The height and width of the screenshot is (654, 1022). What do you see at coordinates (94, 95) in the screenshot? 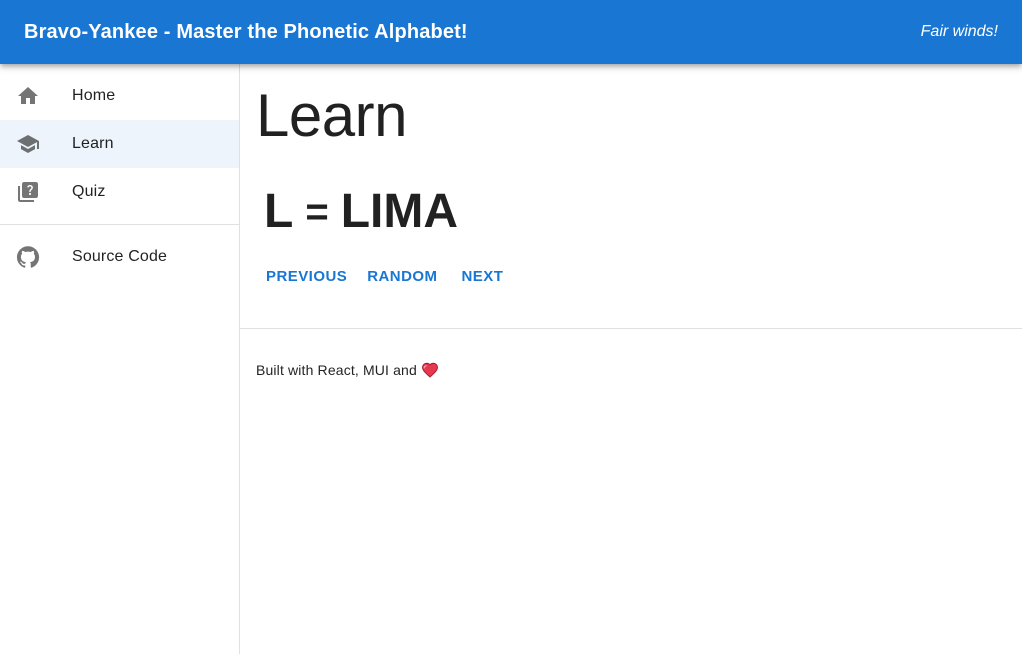
I see `sidebar-item-label: Home` at bounding box center [94, 95].